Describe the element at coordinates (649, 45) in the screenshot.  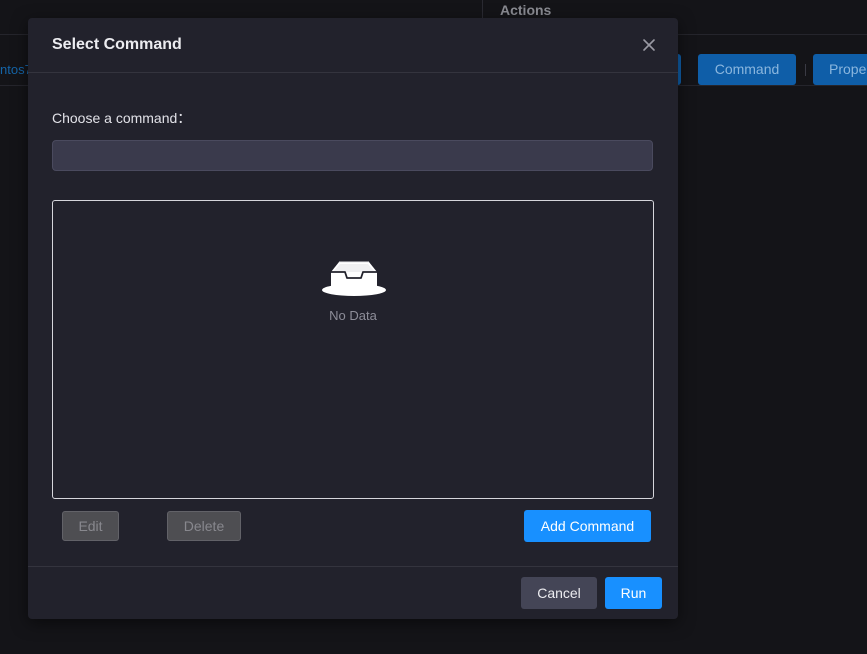
I see `close-icon` at that location.